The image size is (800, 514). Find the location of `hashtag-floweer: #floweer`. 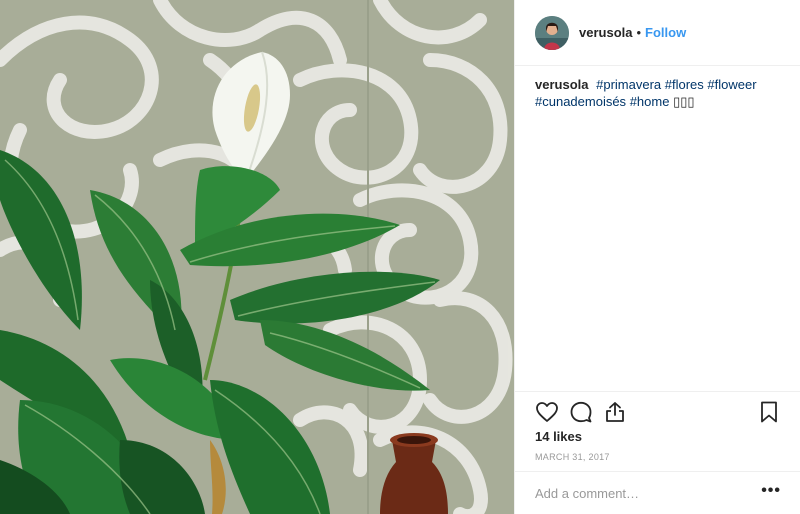

hashtag-floweer: #floweer is located at coordinates (731, 84).